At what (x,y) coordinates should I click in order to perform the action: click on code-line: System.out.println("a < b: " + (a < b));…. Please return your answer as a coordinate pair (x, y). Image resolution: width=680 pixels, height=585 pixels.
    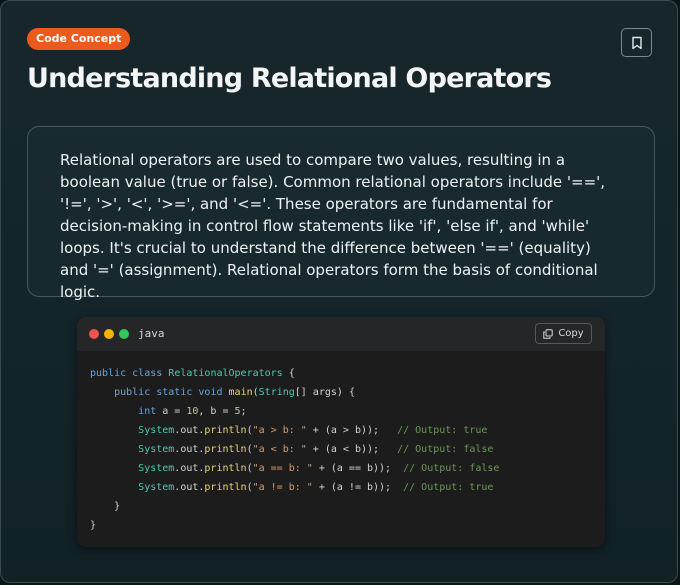
    Looking at the image, I should click on (316, 449).